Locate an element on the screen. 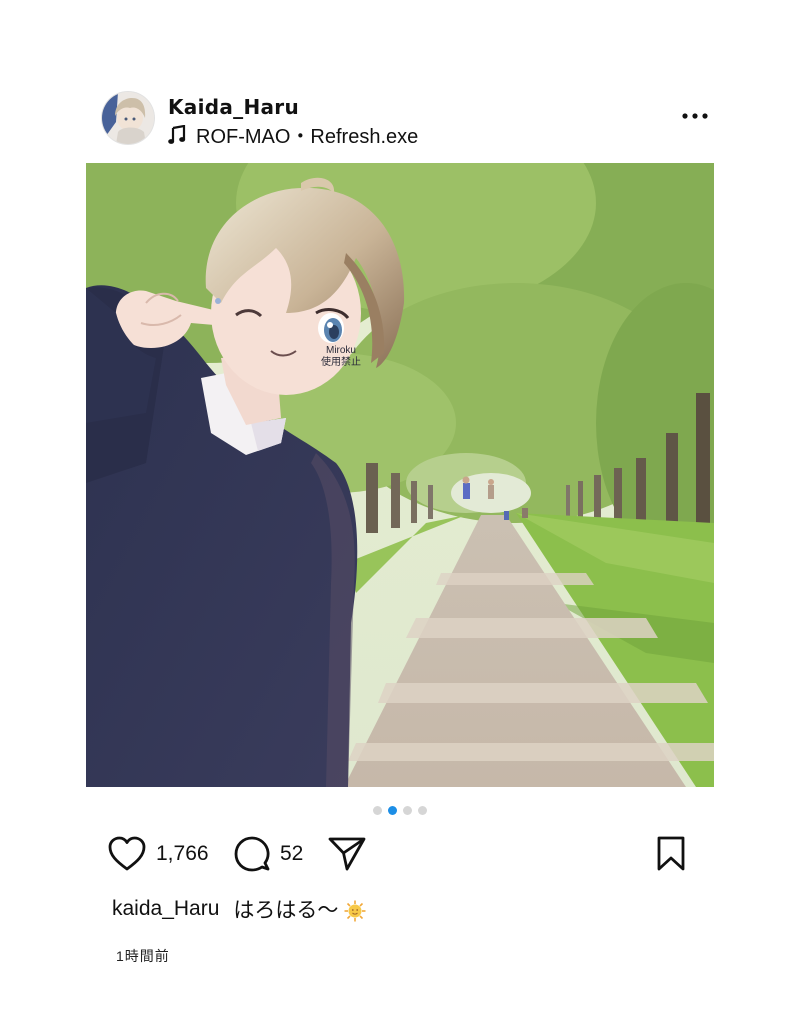 This screenshot has width=800, height=1013. likes-count: 1,766 is located at coordinates (182, 853).